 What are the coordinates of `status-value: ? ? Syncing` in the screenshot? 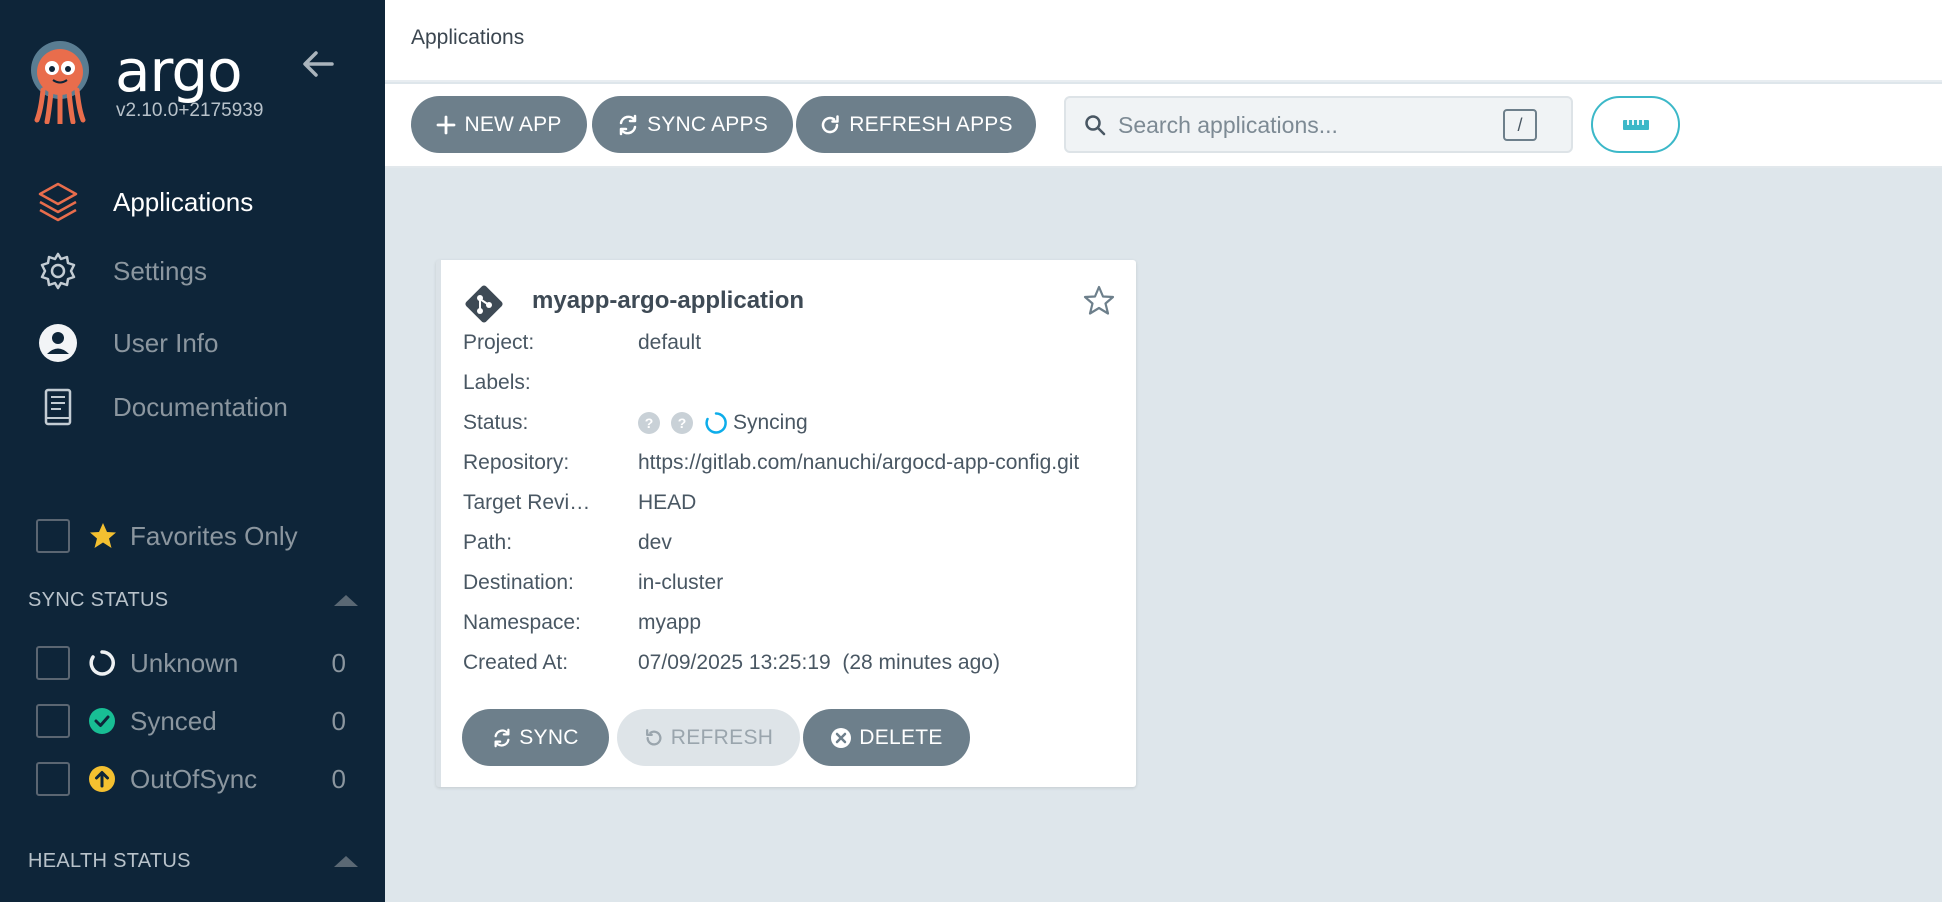 It's located at (878, 423).